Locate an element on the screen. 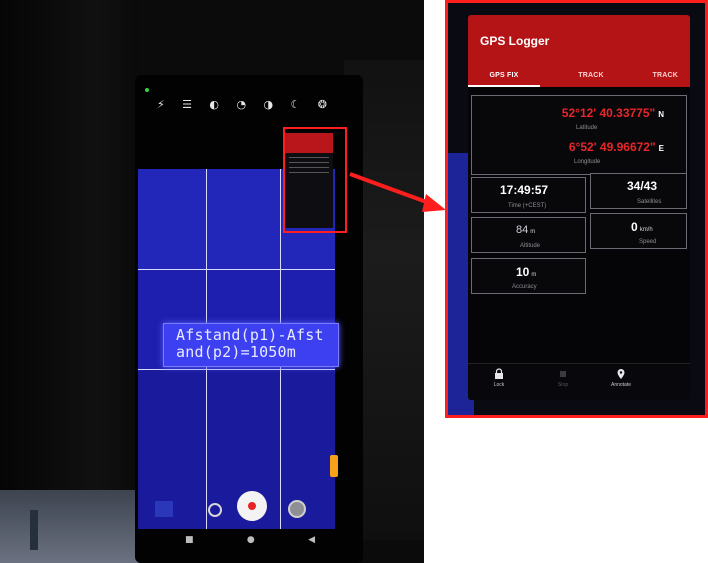 The image size is (708, 563). background-paper is located at coordinates (70, 526).